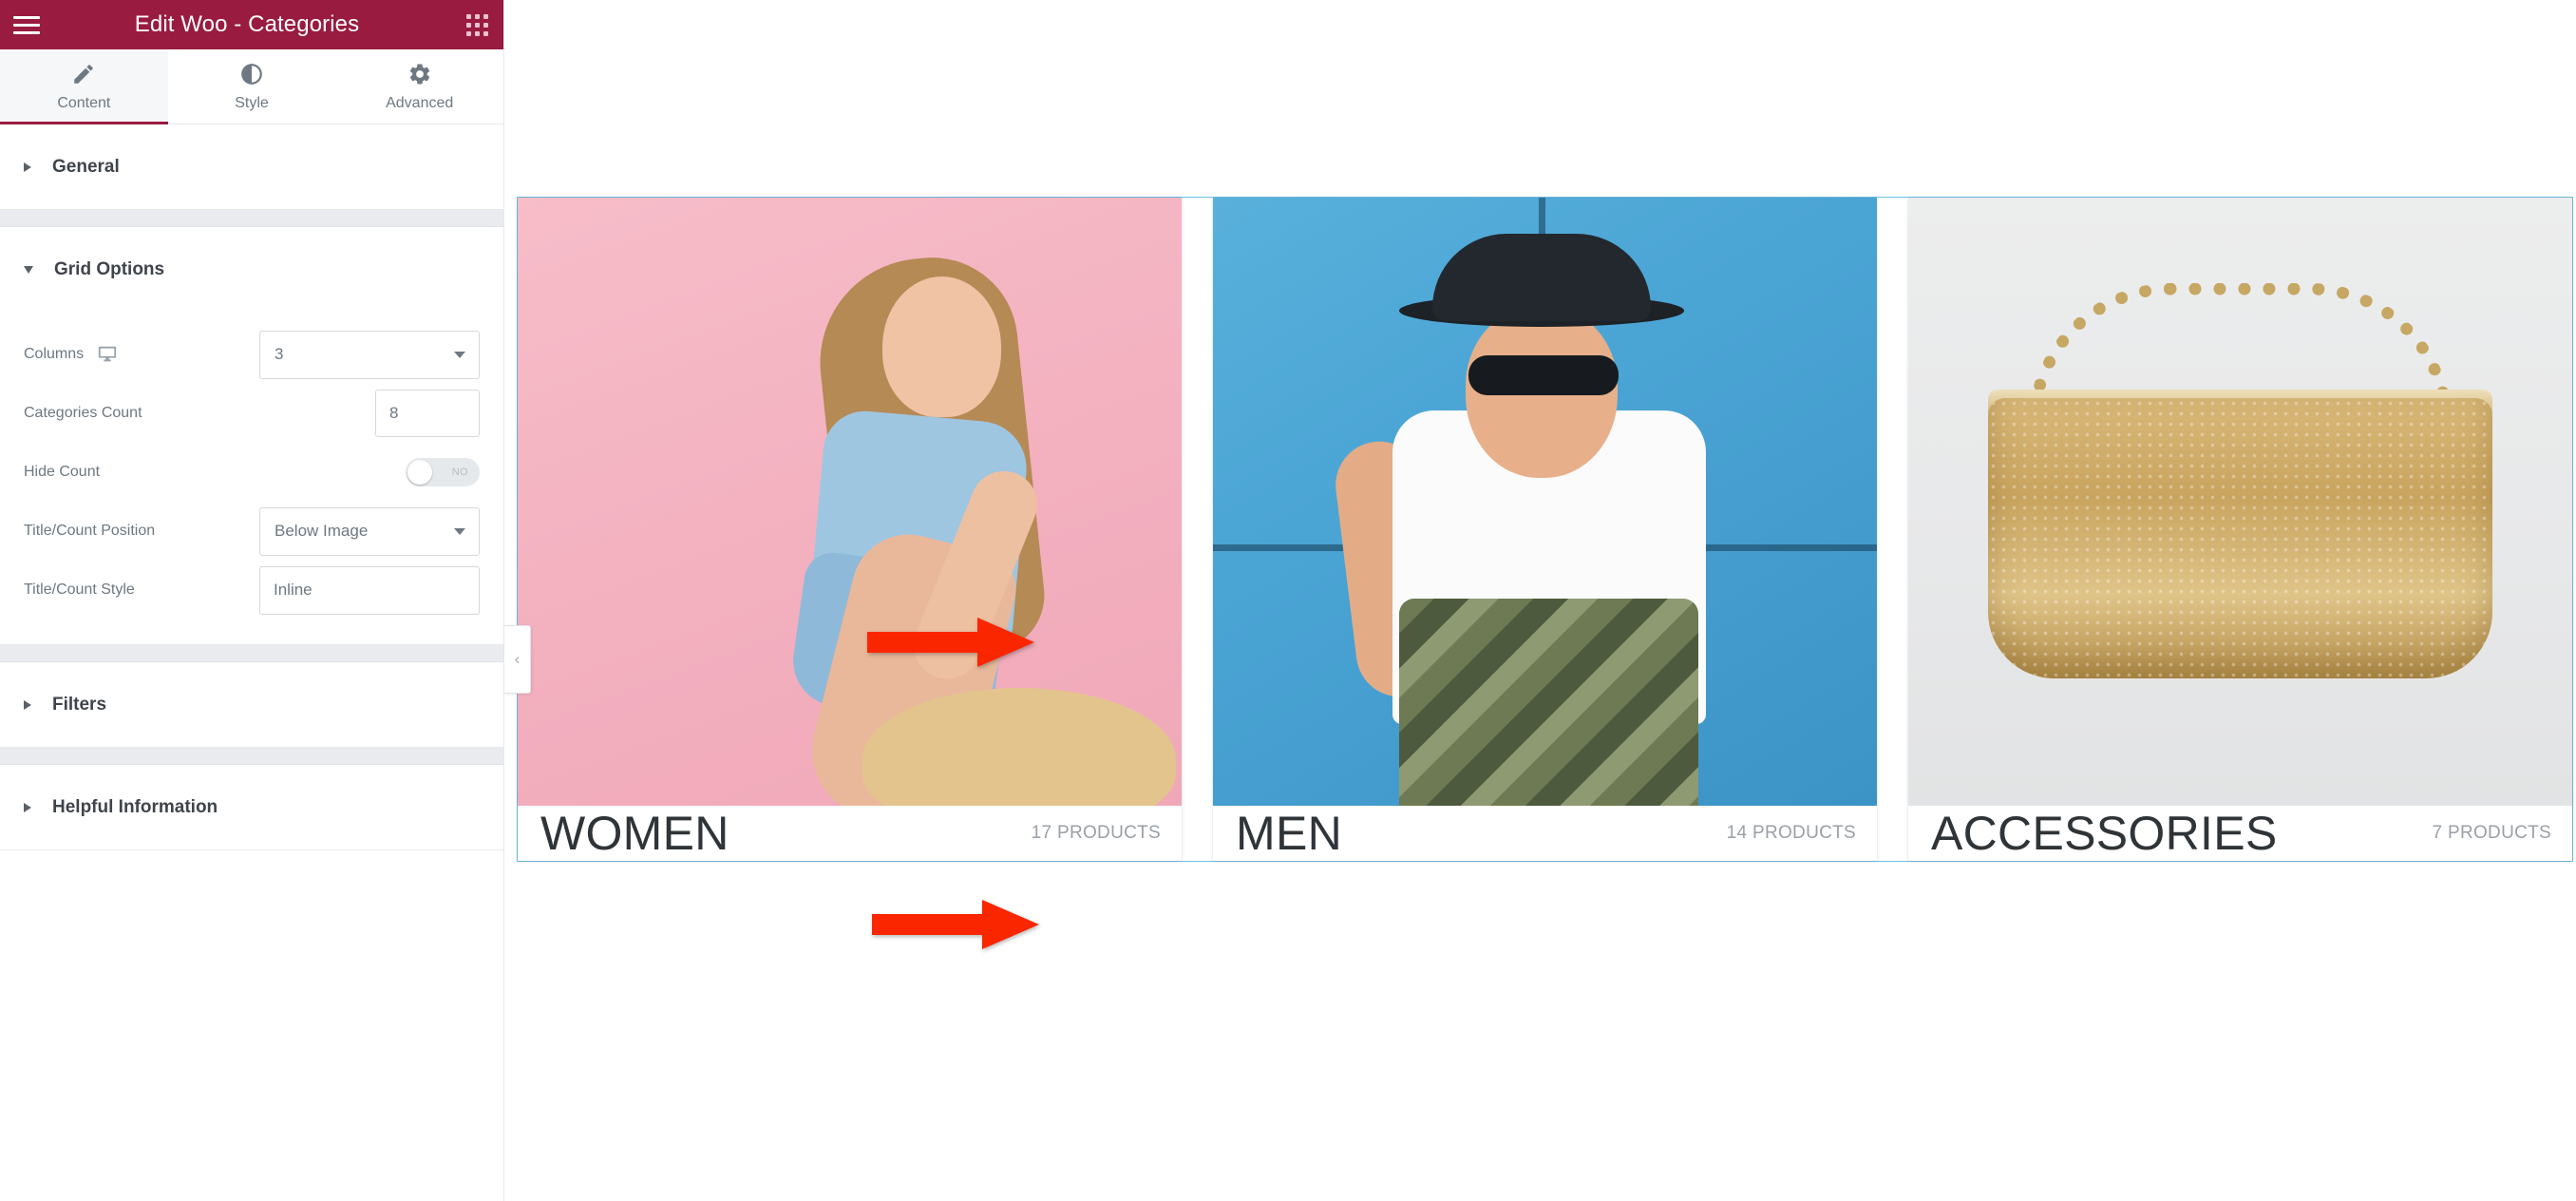 The image size is (2576, 1201). I want to click on control-title-count-style: Title/Count Style, so click(252, 590).